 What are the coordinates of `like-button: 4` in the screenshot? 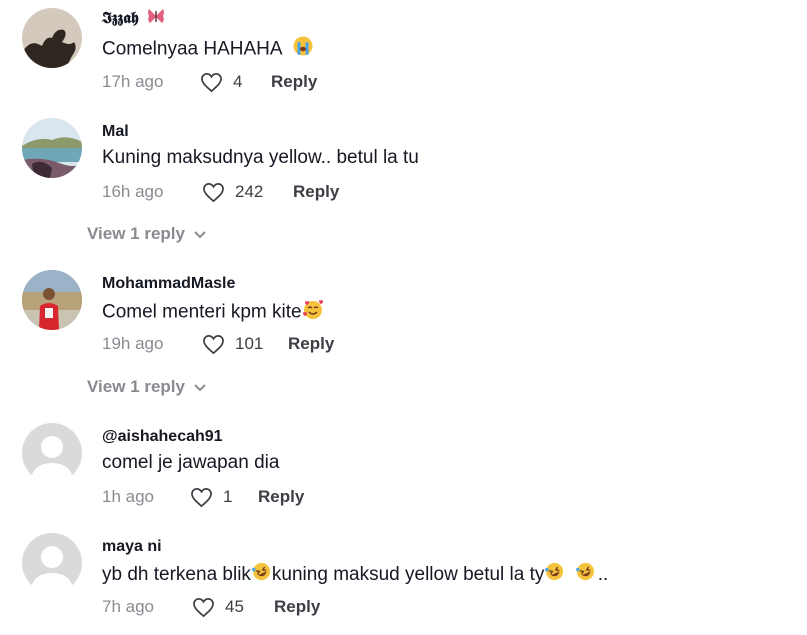 It's located at (221, 82).